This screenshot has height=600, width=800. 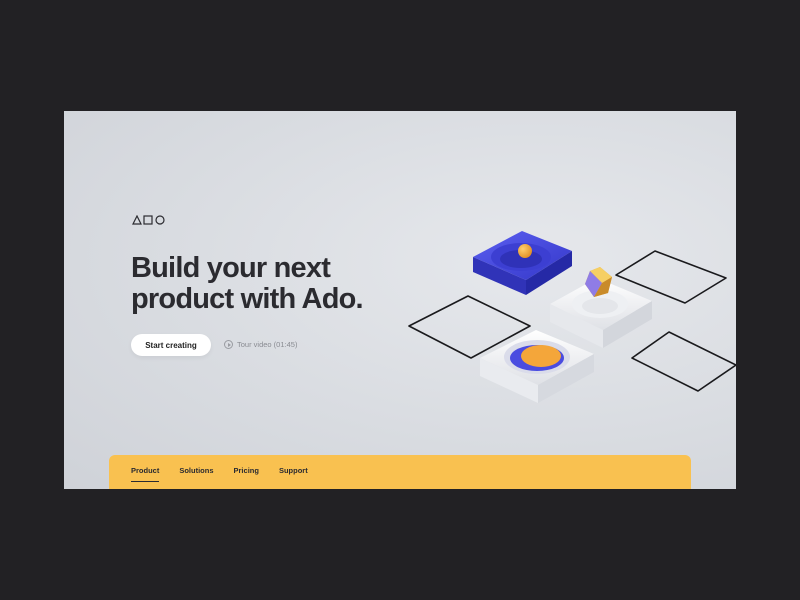 I want to click on white-box-front, so click(x=537, y=366).